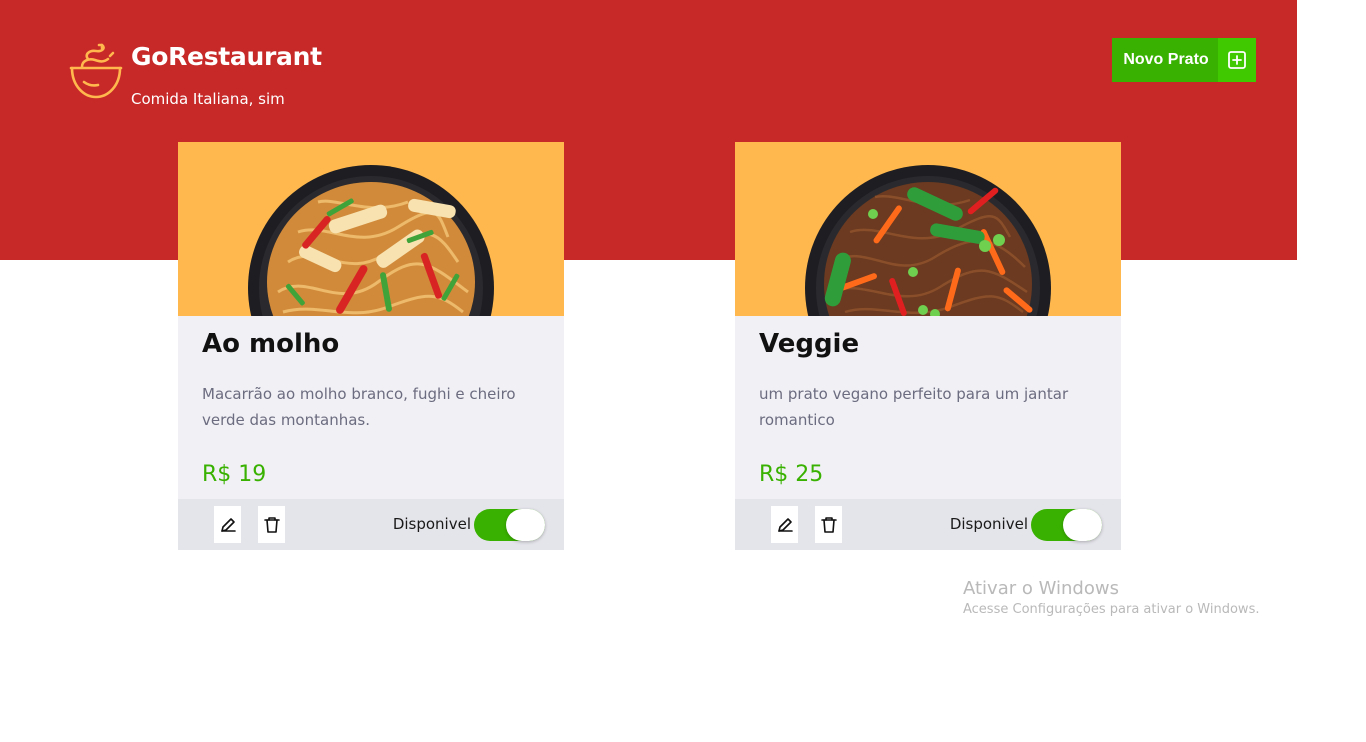  What do you see at coordinates (1166, 59) in the screenshot?
I see `new-dish-label: Novo Prato` at bounding box center [1166, 59].